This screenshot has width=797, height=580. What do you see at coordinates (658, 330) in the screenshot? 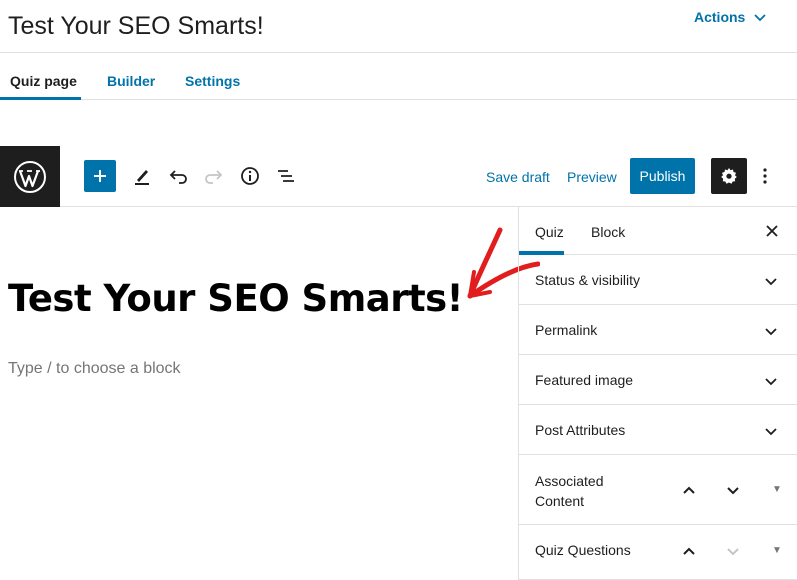
I see `panel-permalink: Permalink` at bounding box center [658, 330].